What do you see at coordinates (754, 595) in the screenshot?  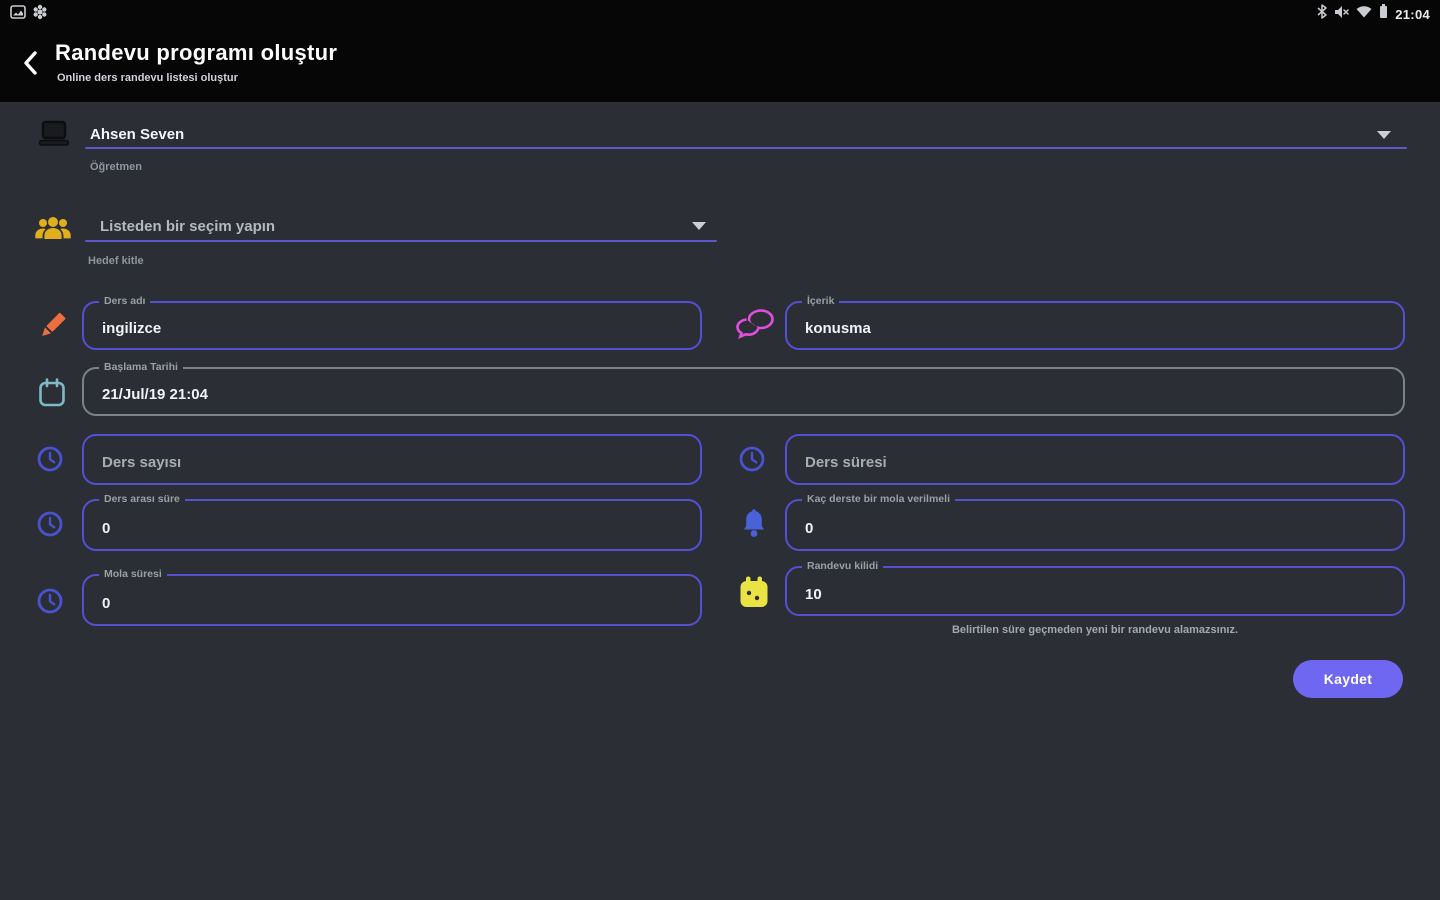 I see `calendar-yellow-icon` at bounding box center [754, 595].